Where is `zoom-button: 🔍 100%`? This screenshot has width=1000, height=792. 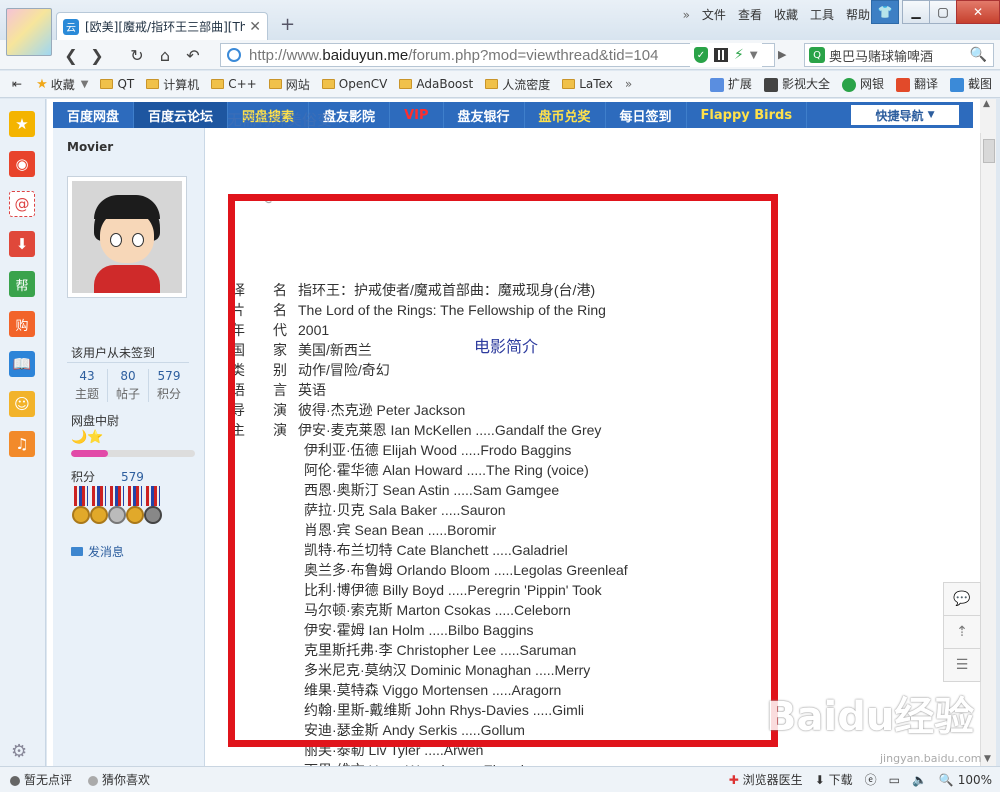 zoom-button: 🔍 100% is located at coordinates (965, 780).